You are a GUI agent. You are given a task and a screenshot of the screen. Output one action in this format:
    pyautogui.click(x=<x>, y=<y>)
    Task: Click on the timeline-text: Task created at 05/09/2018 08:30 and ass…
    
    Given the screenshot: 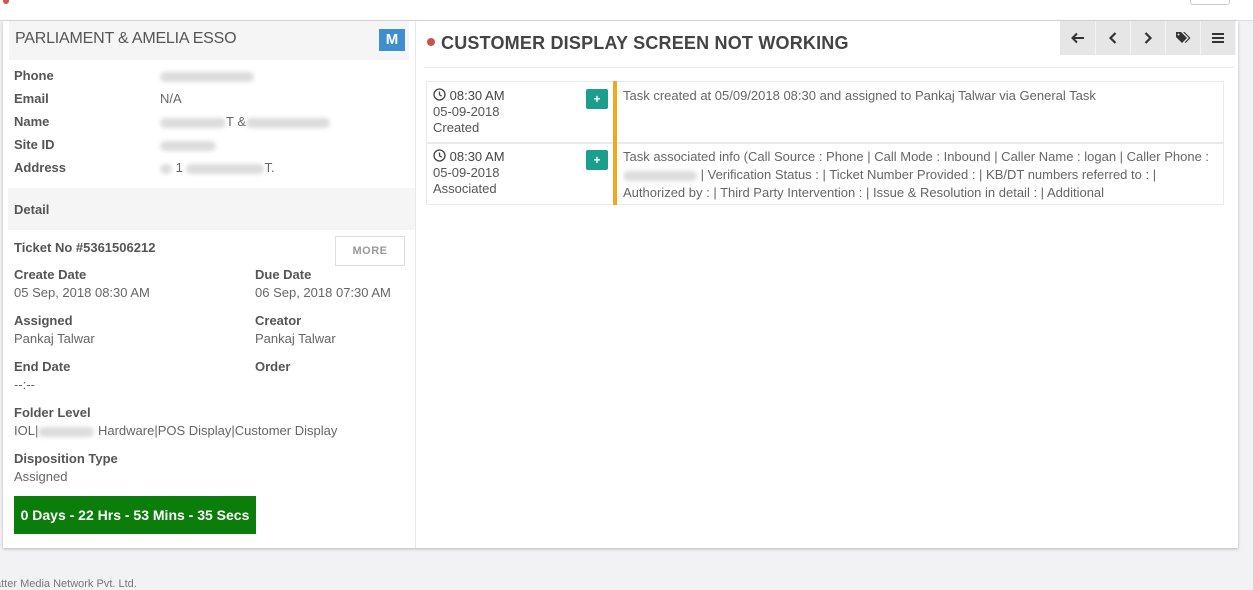 What is the action you would take?
    pyautogui.click(x=859, y=95)
    